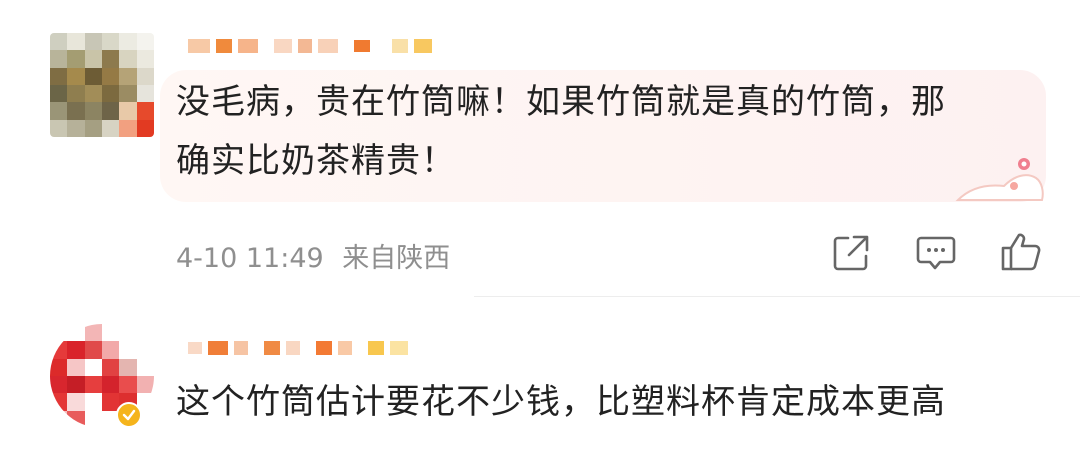  Describe the element at coordinates (129, 415) in the screenshot. I see `verified-badge-icon` at that location.